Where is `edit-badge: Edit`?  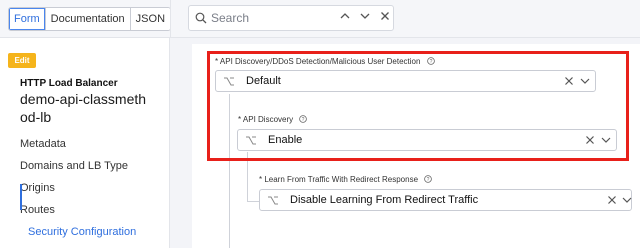 edit-badge: Edit is located at coordinates (22, 60).